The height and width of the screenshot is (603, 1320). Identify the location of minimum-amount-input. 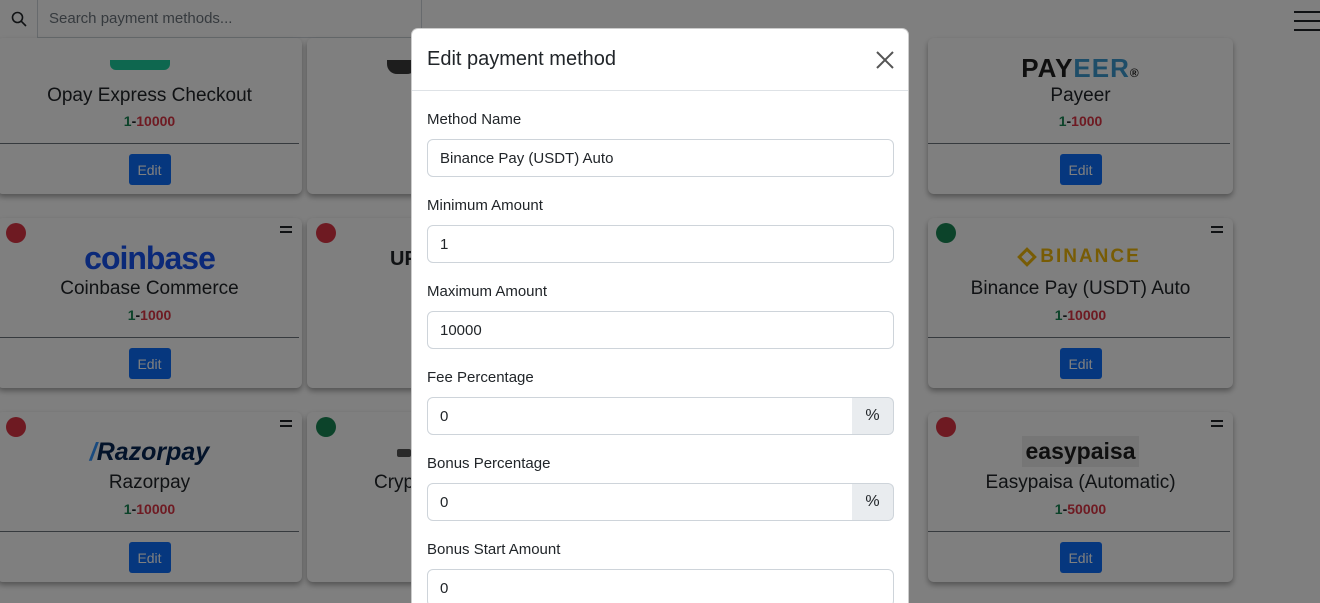
(660, 244).